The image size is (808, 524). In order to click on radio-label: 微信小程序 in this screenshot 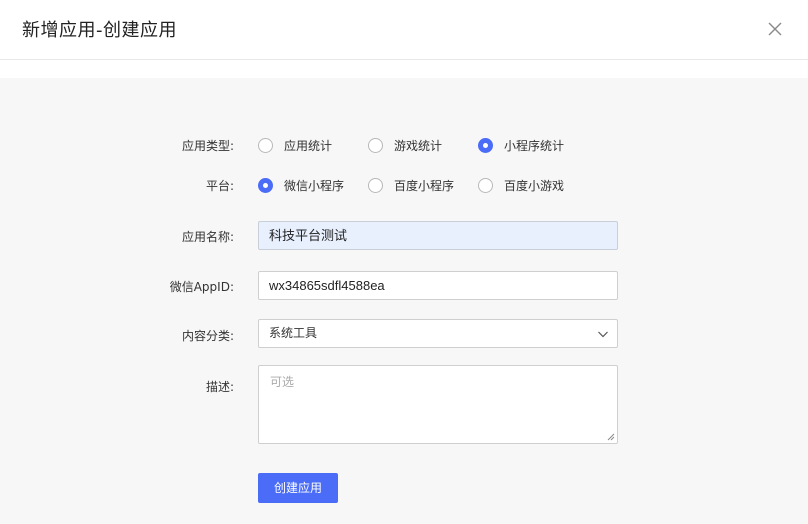, I will do `click(314, 185)`.